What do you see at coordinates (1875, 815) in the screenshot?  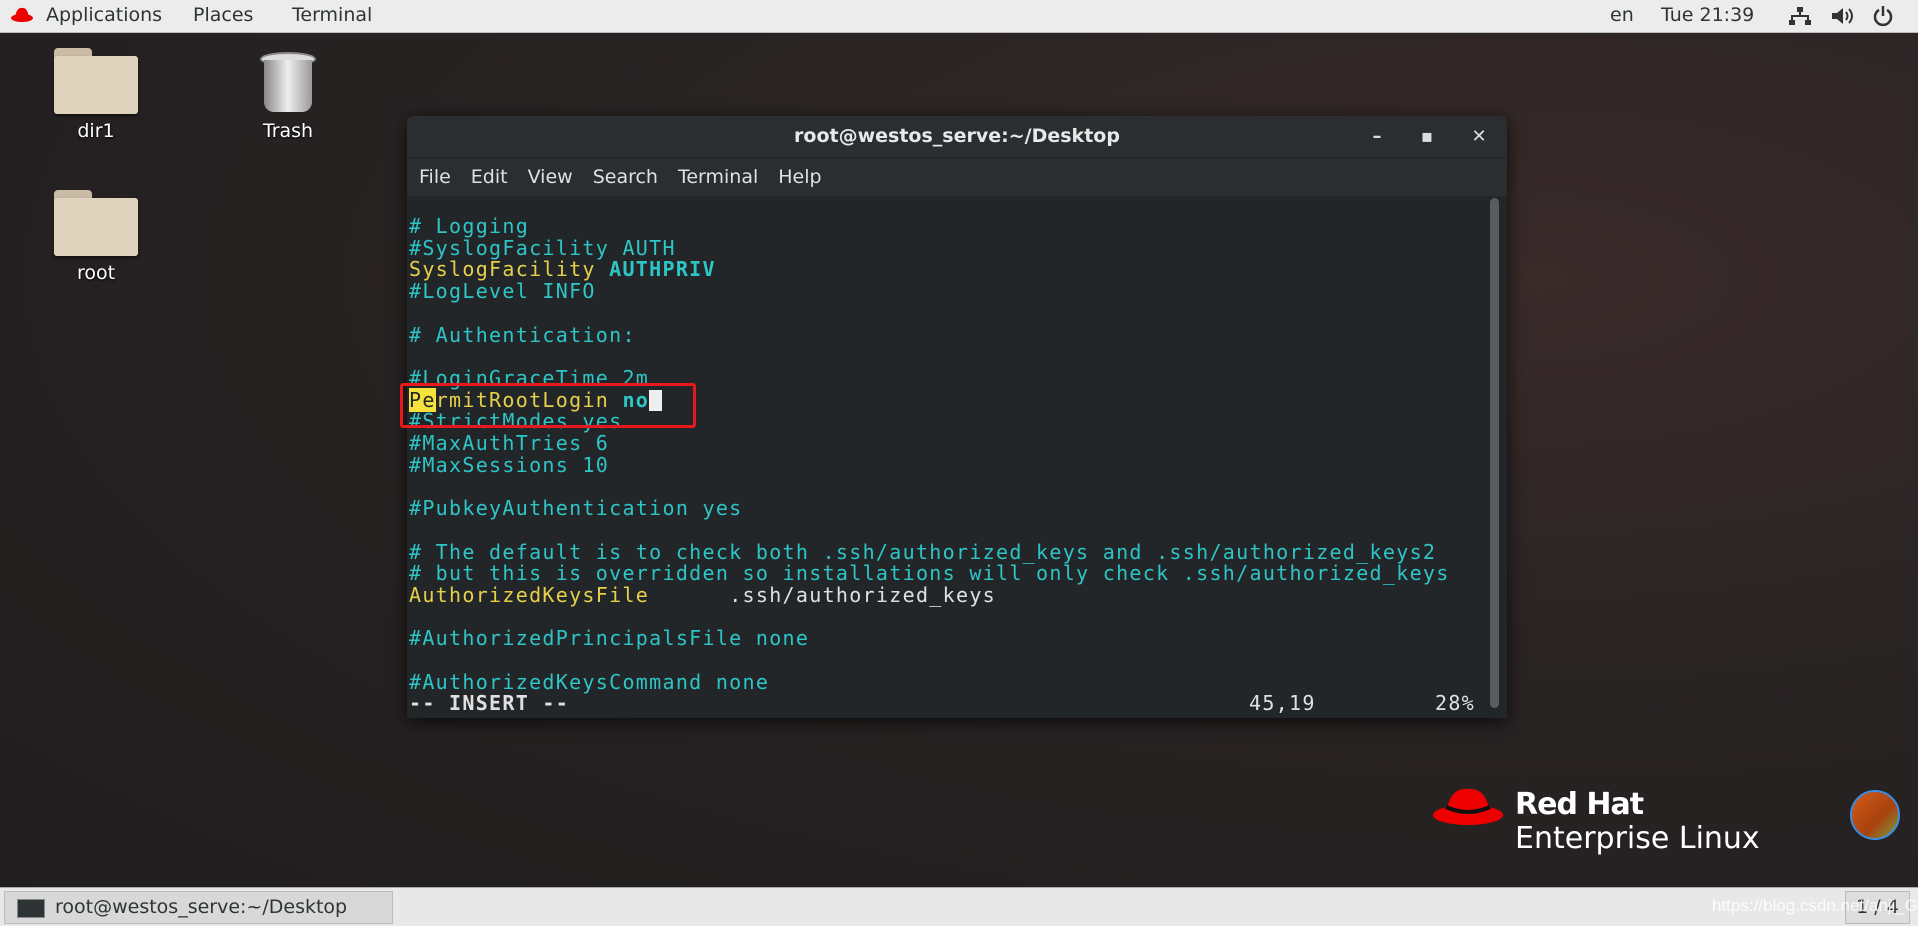 I see `avatar` at bounding box center [1875, 815].